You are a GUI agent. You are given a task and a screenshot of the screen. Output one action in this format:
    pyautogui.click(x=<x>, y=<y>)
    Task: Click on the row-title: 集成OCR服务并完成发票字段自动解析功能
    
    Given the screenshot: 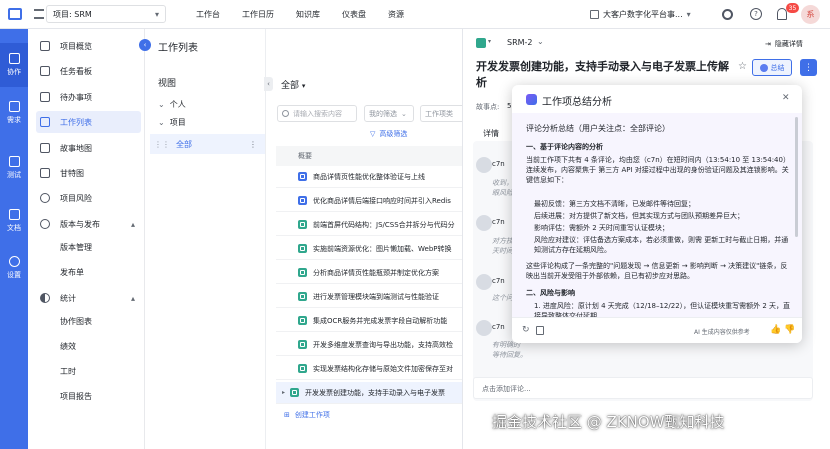 What is the action you would take?
    pyautogui.click(x=380, y=320)
    